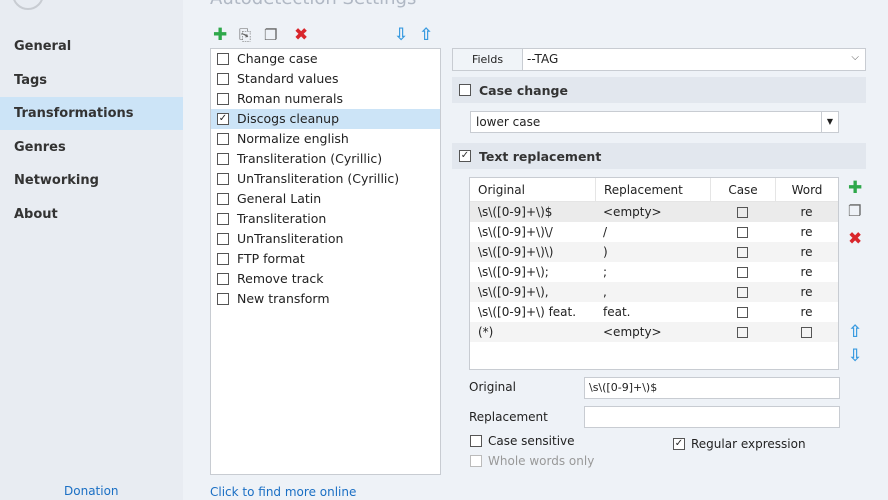  Describe the element at coordinates (270, 35) in the screenshot. I see `copy-icon: ❐` at that location.